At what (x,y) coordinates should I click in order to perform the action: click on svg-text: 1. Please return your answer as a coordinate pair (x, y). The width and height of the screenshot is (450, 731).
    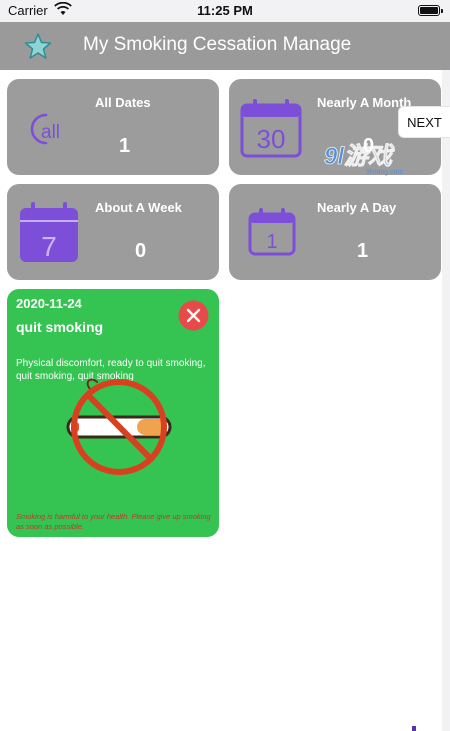
    Looking at the image, I should click on (271, 242).